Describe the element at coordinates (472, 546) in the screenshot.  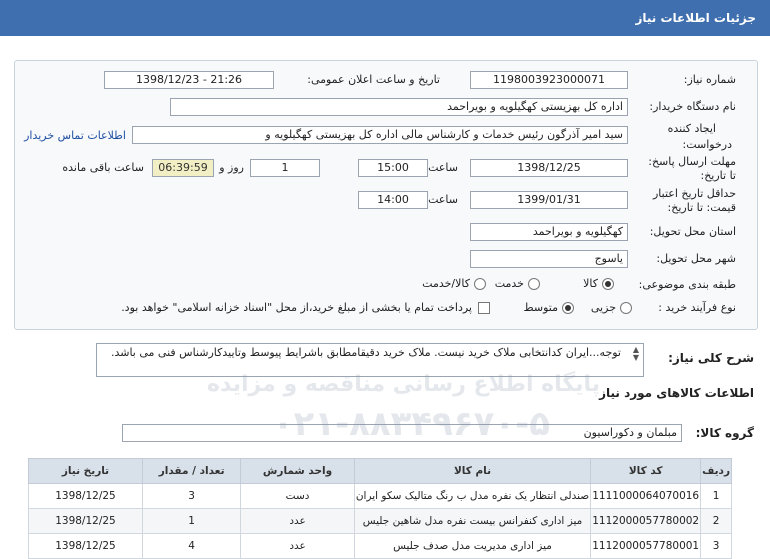
I see `cell-item-name: میز اداری مدیریت مدل صدف جلیس` at that location.